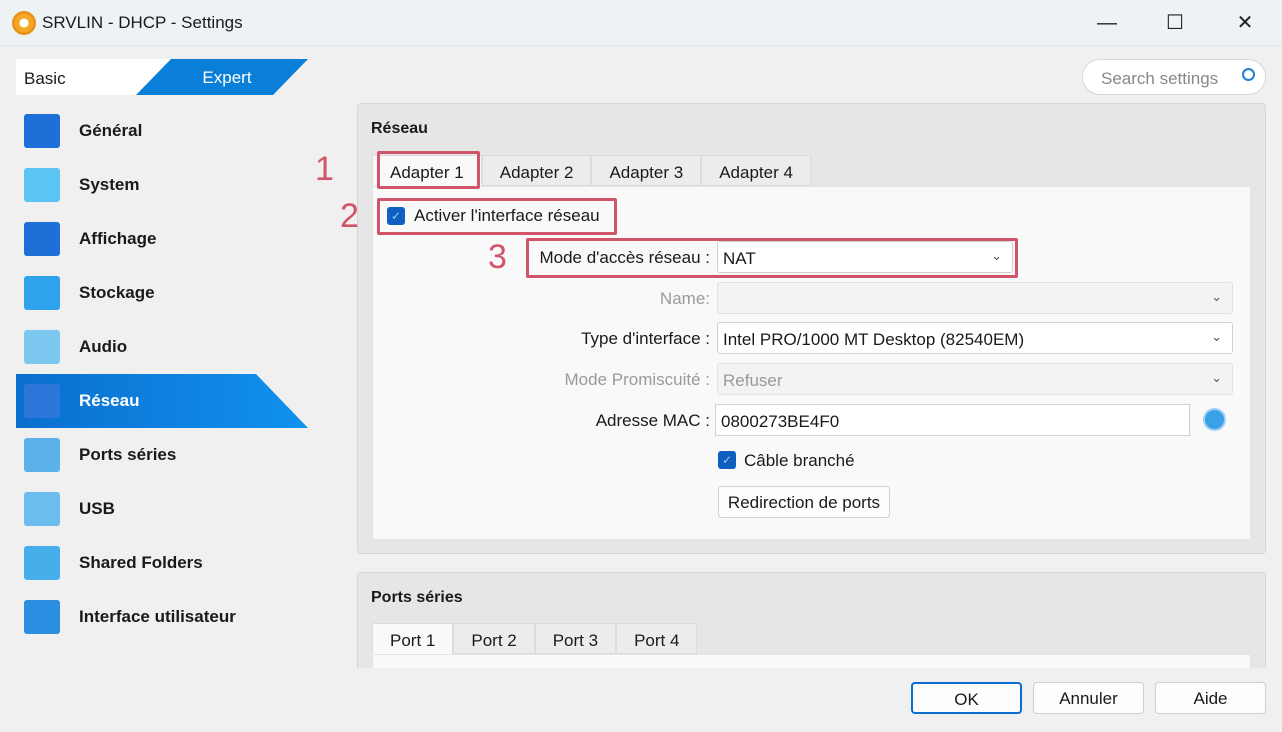  Describe the element at coordinates (1248, 74) in the screenshot. I see `search-icon` at that location.